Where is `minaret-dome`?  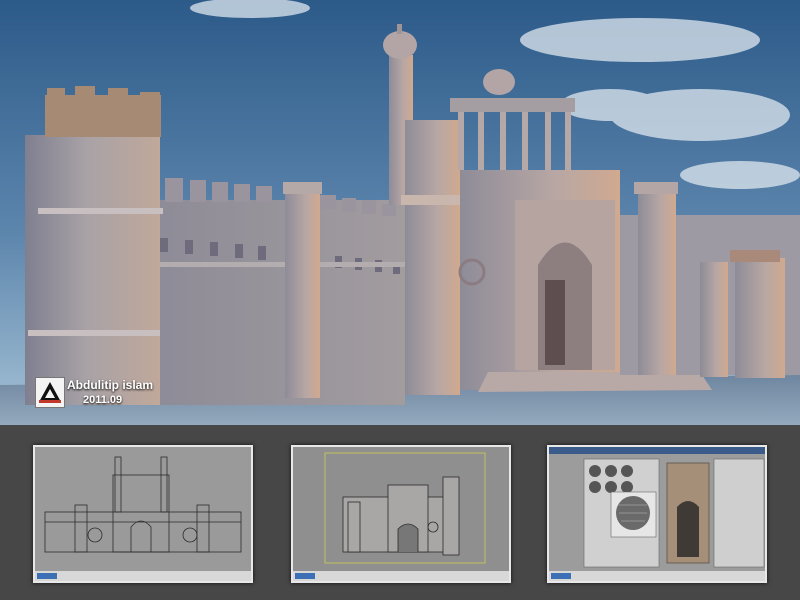 minaret-dome is located at coordinates (400, 45).